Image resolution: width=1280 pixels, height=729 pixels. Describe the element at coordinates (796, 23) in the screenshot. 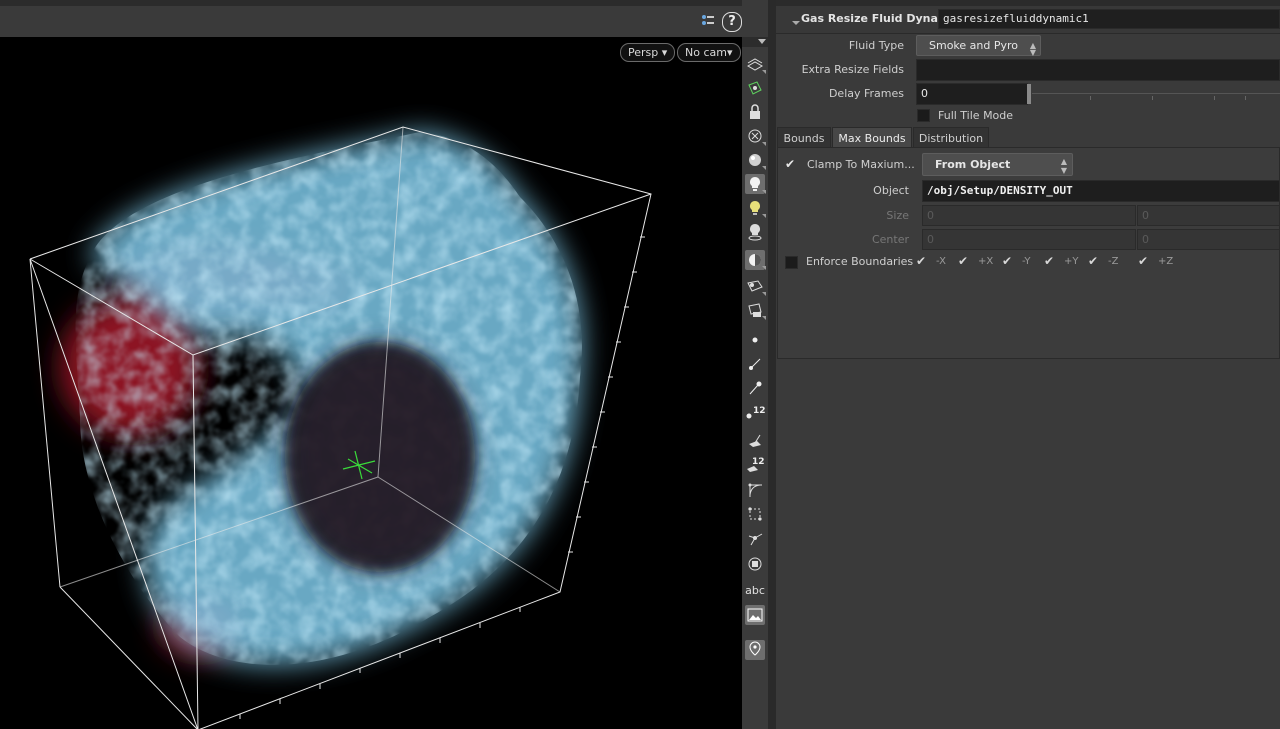

I see `node-menu-arrow-icon` at that location.